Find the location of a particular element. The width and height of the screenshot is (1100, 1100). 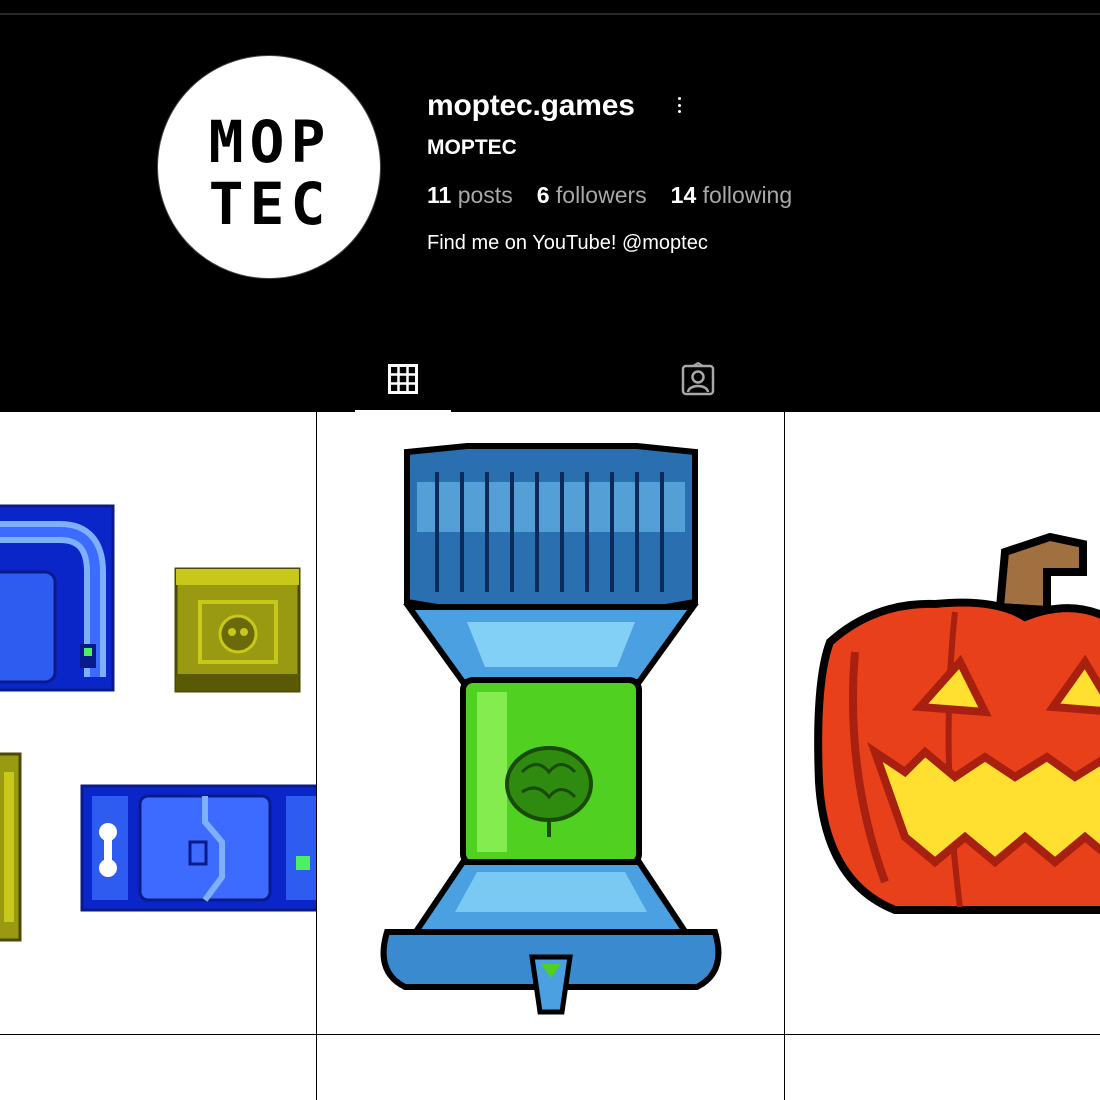

tab-tagged is located at coordinates (698, 378).